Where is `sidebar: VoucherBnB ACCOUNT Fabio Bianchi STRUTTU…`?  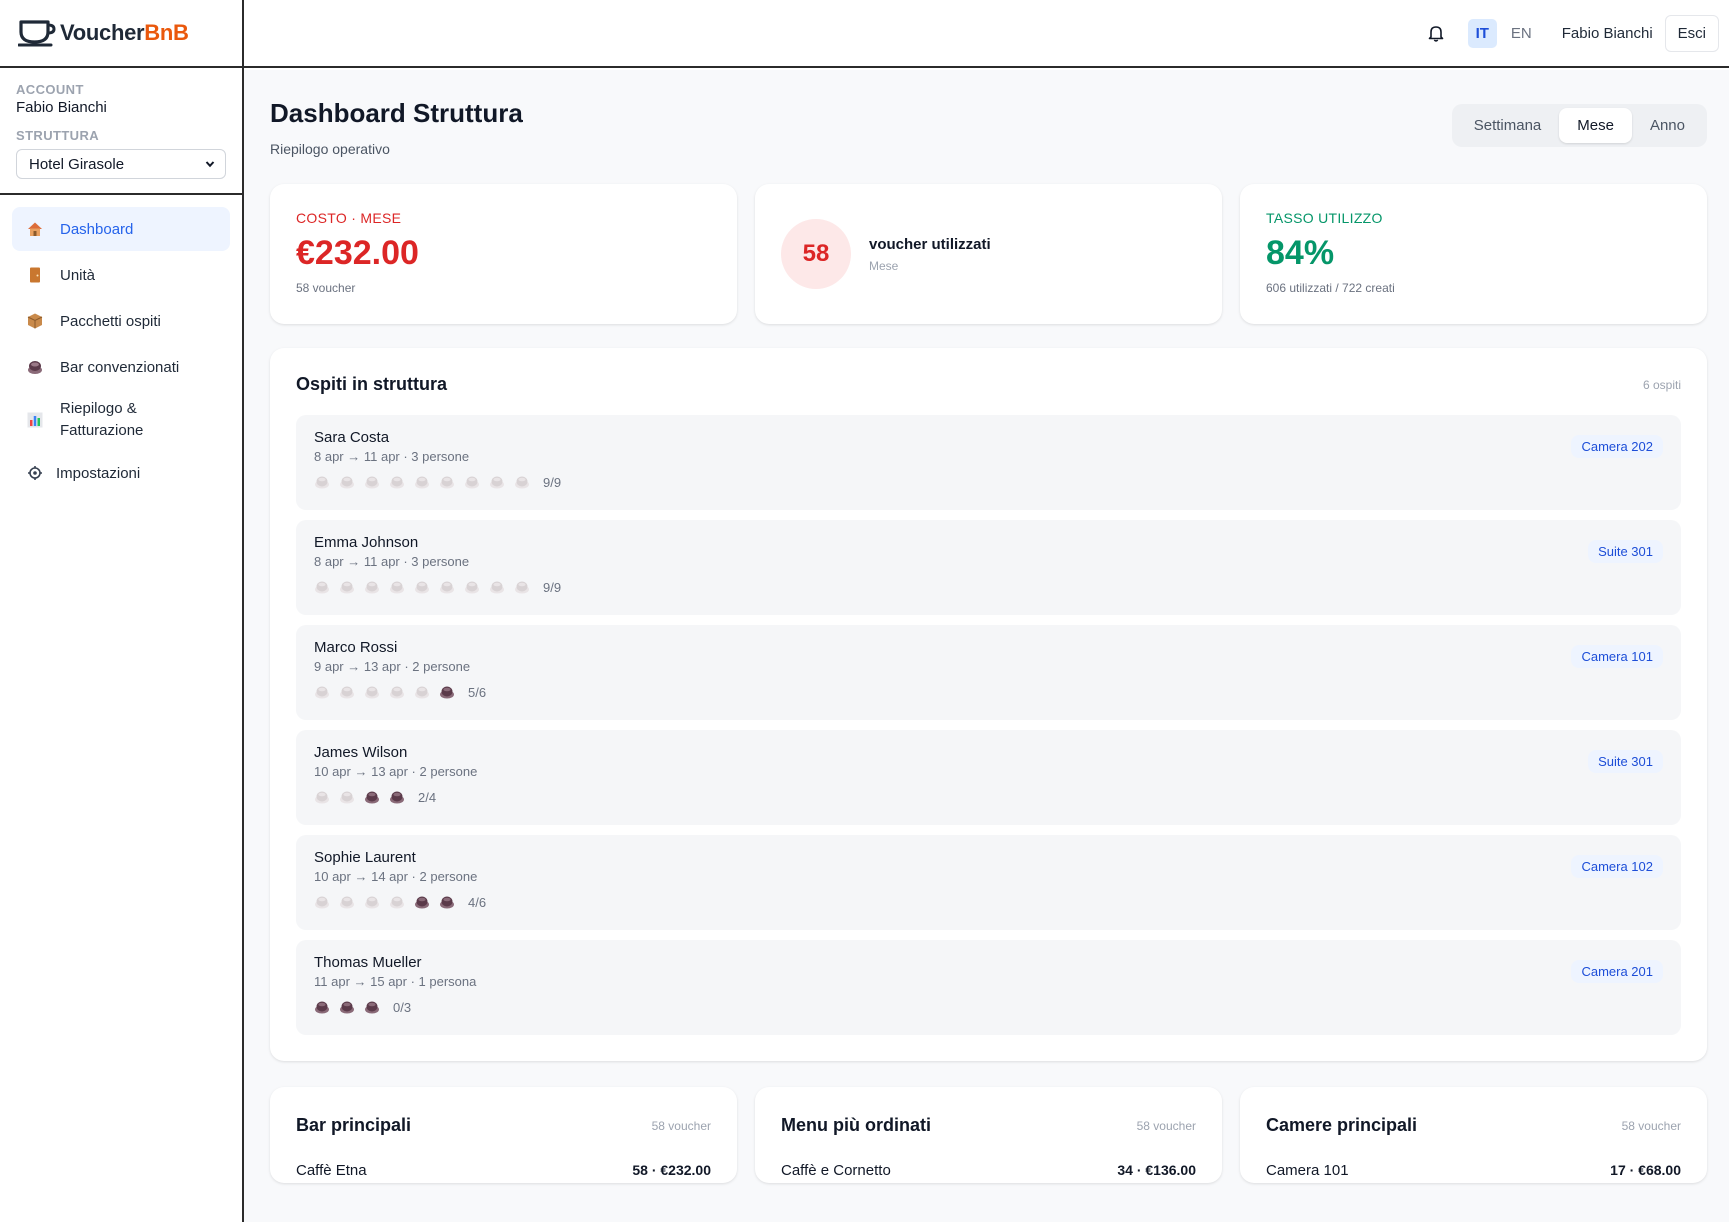 sidebar: VoucherBnB ACCOUNT Fabio Bianchi STRUTTU… is located at coordinates (122, 611).